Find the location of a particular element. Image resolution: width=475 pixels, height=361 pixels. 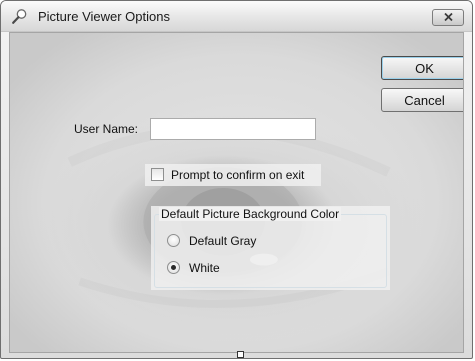

radio-default-gray-button is located at coordinates (173, 240).